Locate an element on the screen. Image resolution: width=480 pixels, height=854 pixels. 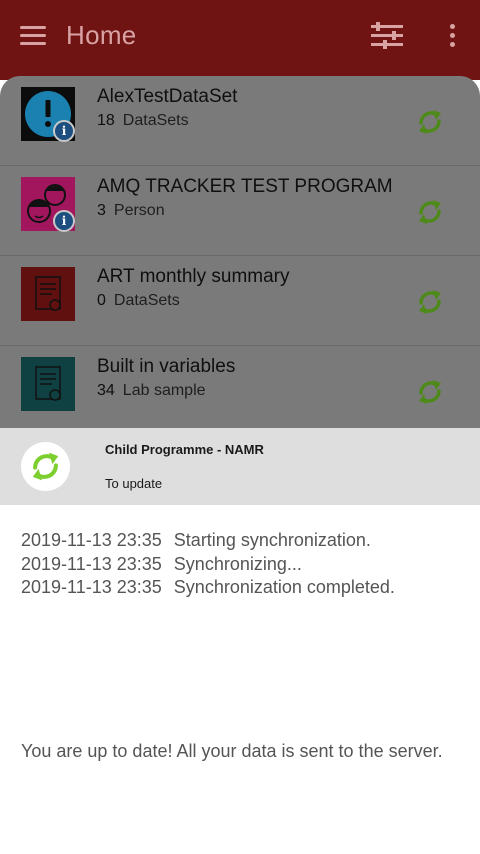
program-row: ART monthly summary 0 DataSets is located at coordinates (240, 301).